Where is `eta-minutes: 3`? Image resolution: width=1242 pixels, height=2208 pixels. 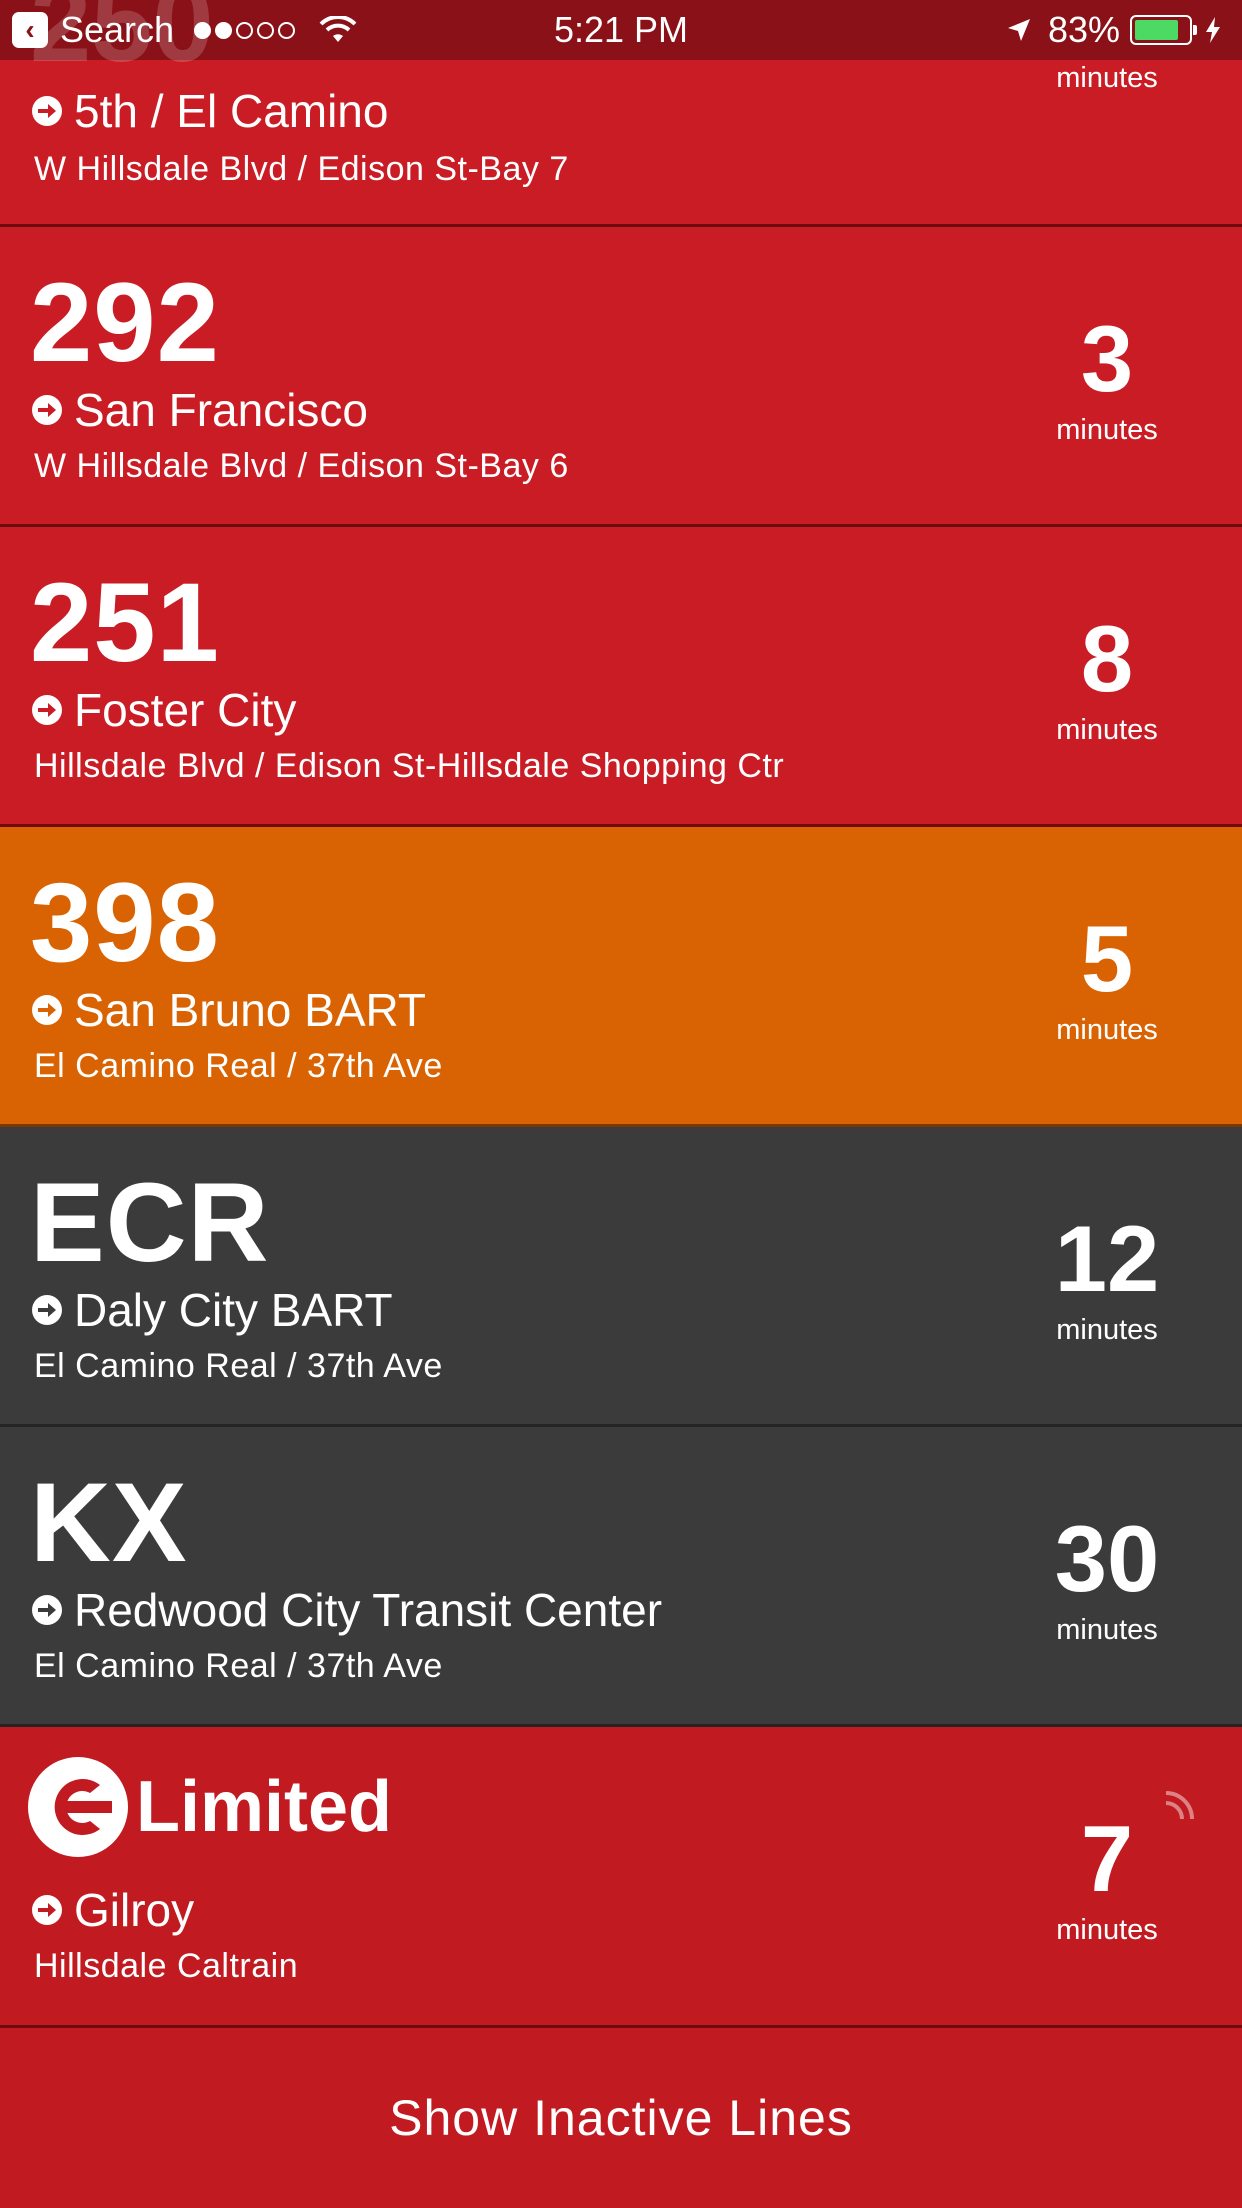 eta-minutes: 3 is located at coordinates (1107, 358).